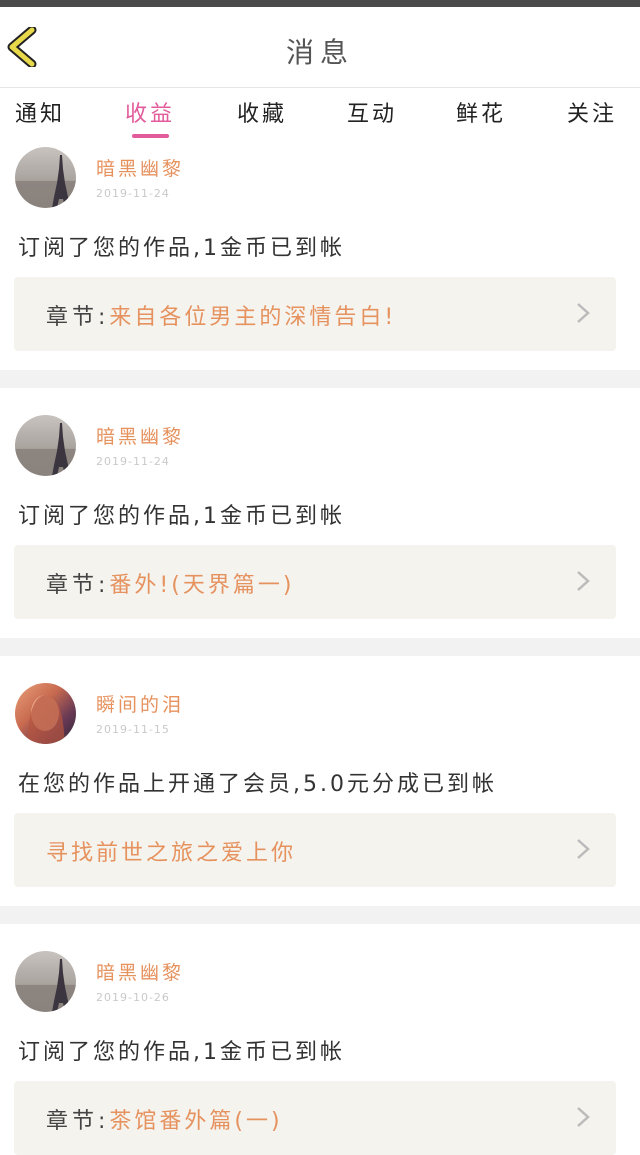 The height and width of the screenshot is (1155, 640). Describe the element at coordinates (140, 703) in the screenshot. I see `username: 瞬间的泪` at that location.